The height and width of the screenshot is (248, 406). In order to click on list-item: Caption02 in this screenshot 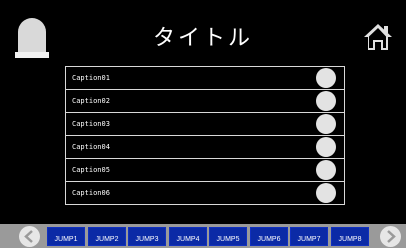, I will do `click(205, 100)`.